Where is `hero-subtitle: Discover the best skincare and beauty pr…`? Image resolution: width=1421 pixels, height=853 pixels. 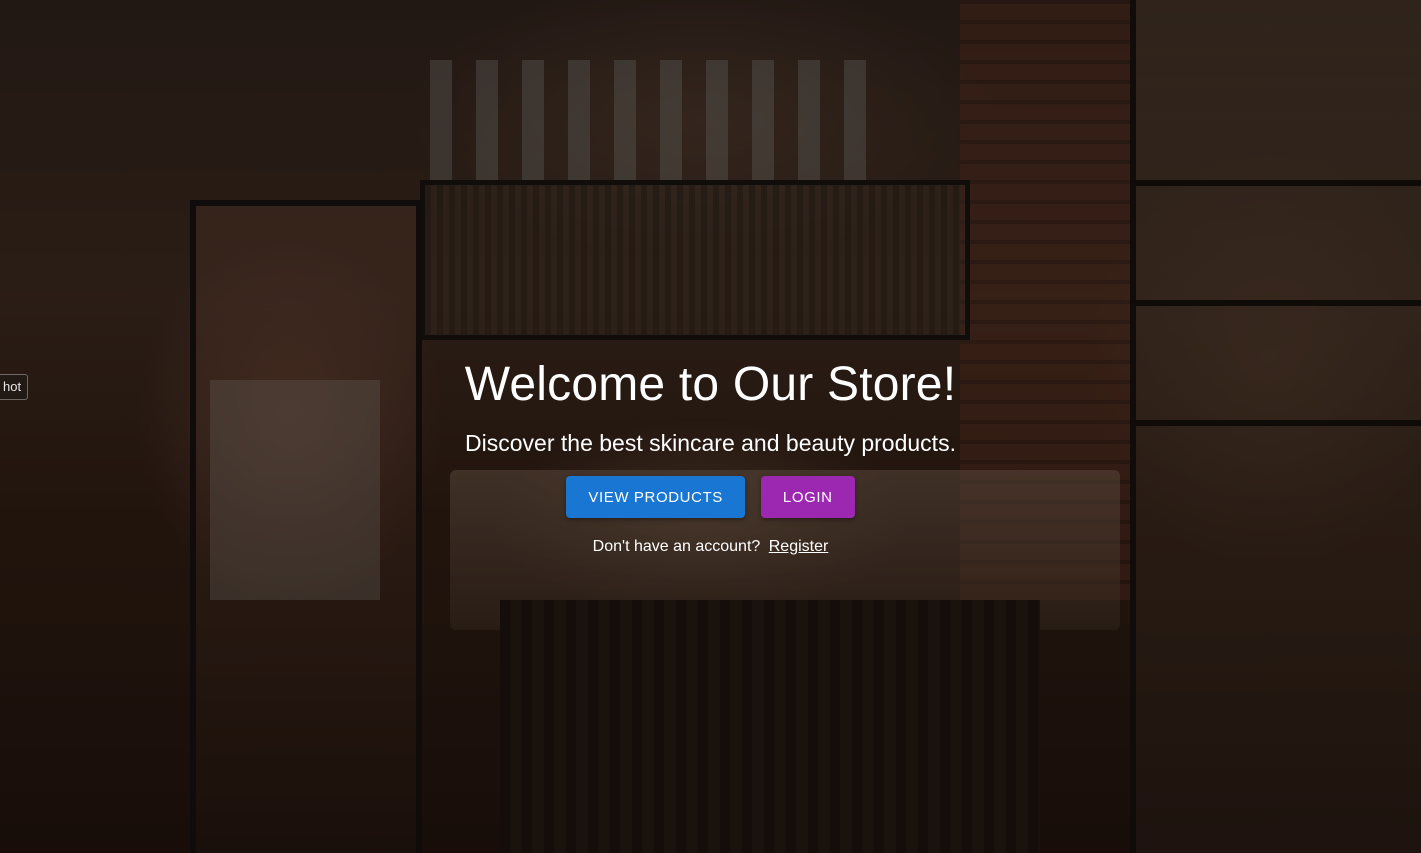 hero-subtitle: Discover the best skincare and beauty pr… is located at coordinates (710, 443).